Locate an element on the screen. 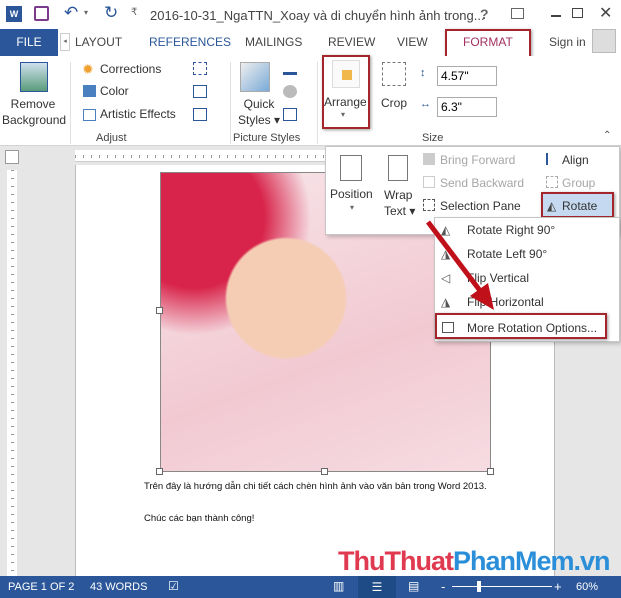  zoom-in-button: + is located at coordinates (558, 586).